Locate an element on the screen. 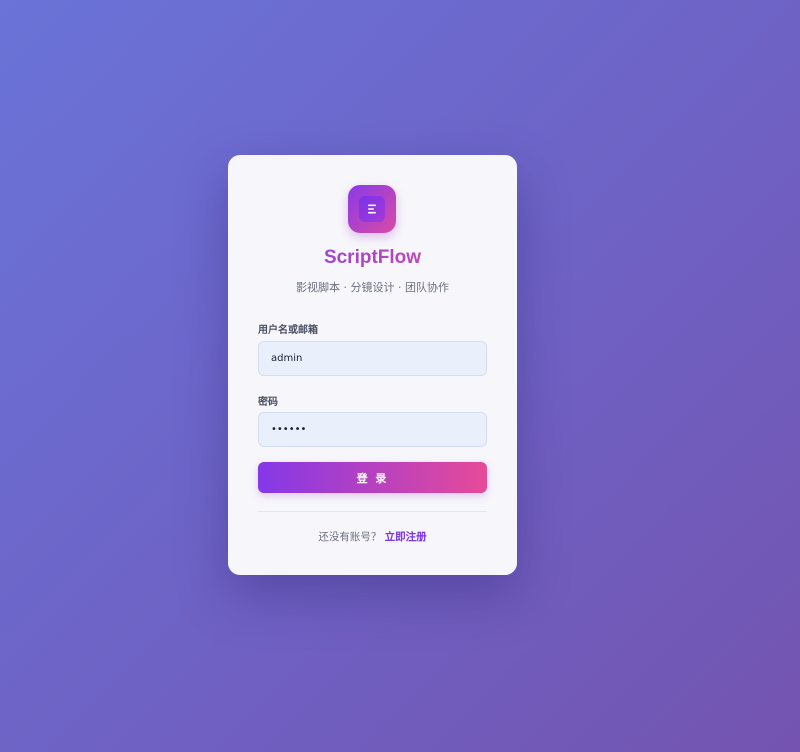 This screenshot has height=752, width=800. register-prompt: 还没有账号？ is located at coordinates (350, 537).